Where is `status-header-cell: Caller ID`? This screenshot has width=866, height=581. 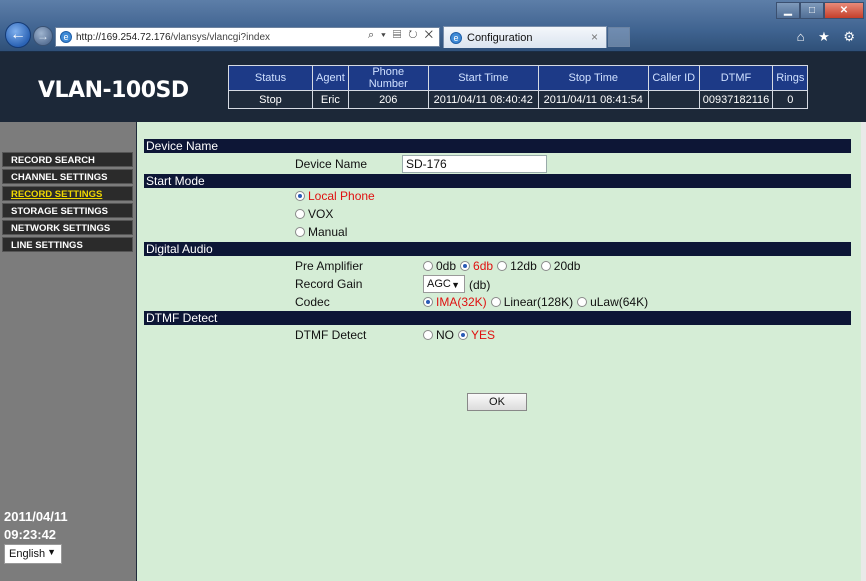
status-header-cell: Caller ID is located at coordinates (673, 78).